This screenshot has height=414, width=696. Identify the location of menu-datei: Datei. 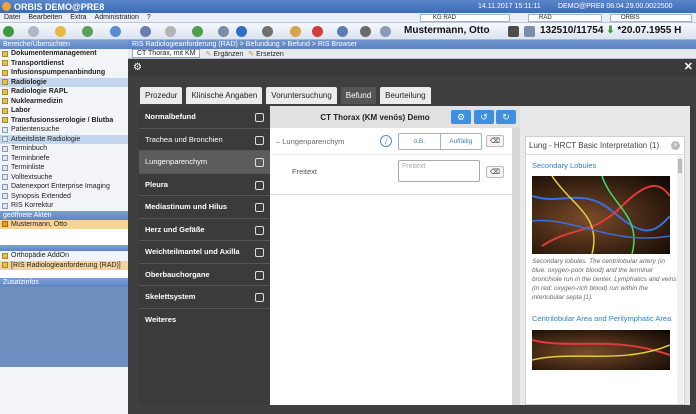
(12, 17).